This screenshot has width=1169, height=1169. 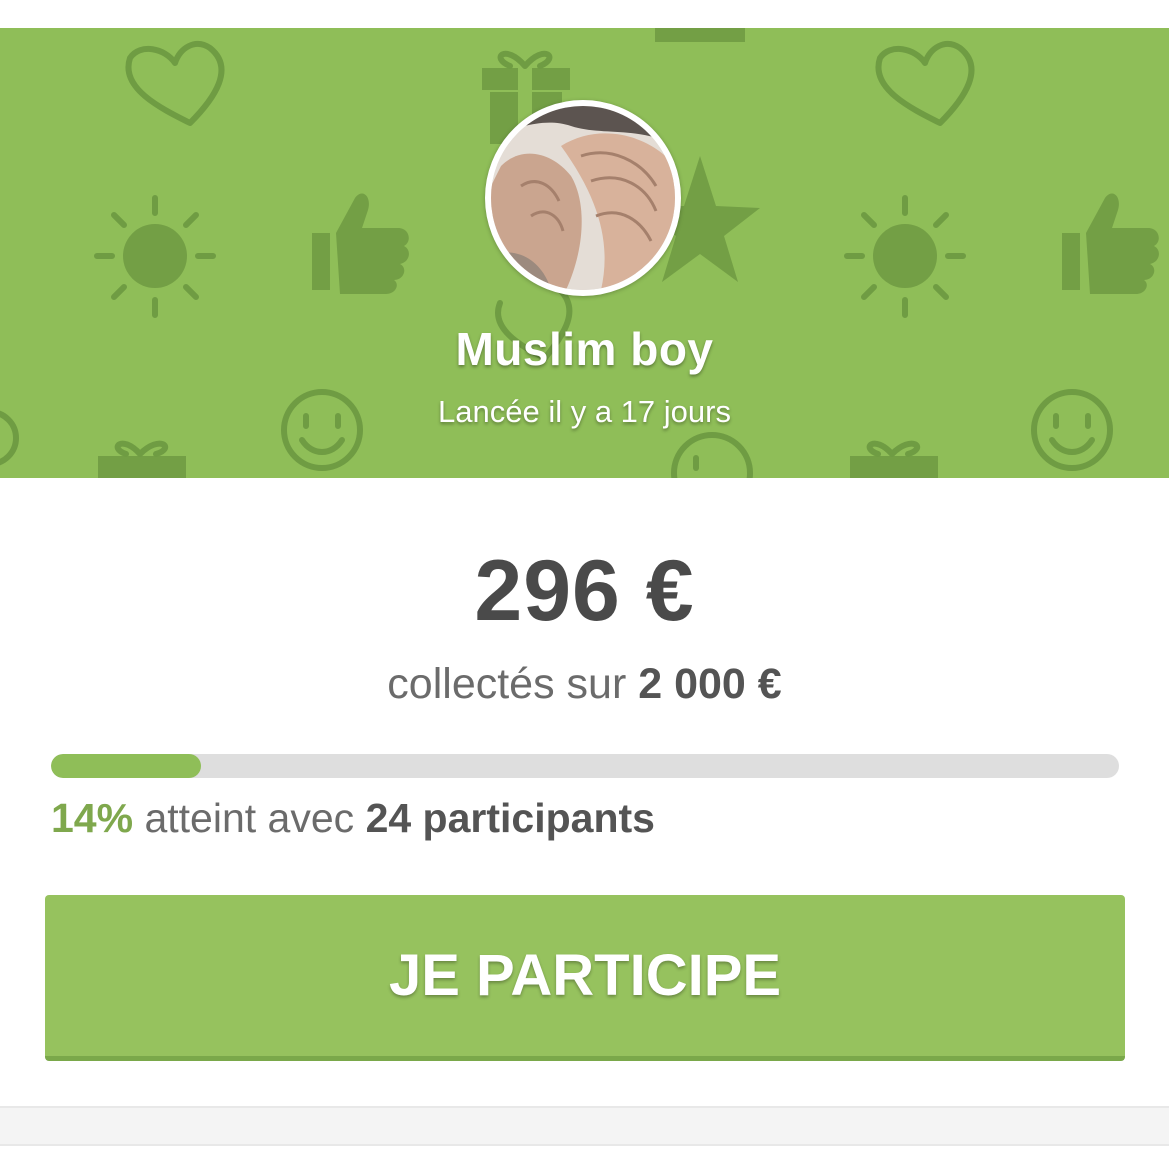 What do you see at coordinates (712, 455) in the screenshot?
I see `smiley-icon` at bounding box center [712, 455].